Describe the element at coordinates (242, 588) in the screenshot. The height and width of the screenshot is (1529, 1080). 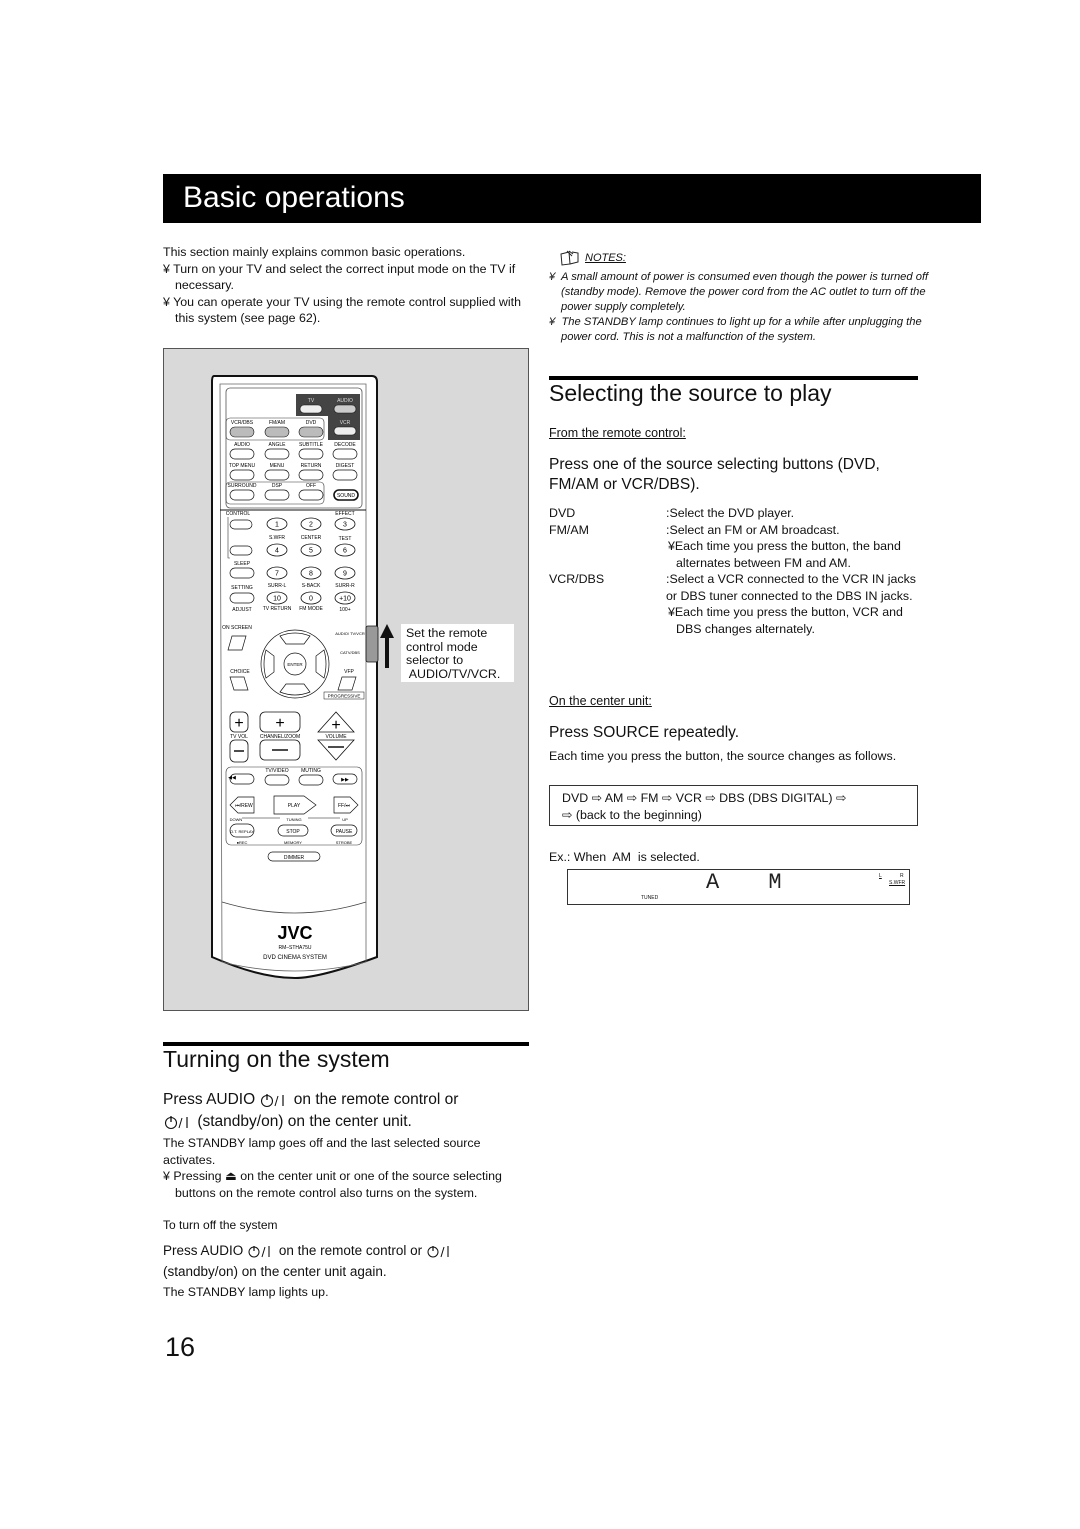
I see `setting-label: SETTING` at that location.